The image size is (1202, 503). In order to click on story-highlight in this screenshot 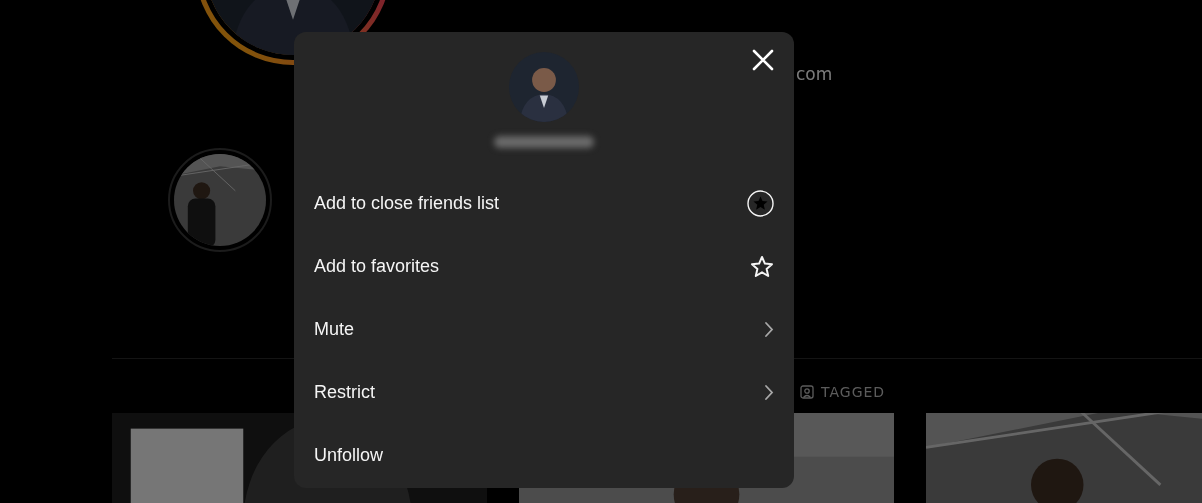, I will do `click(220, 200)`.